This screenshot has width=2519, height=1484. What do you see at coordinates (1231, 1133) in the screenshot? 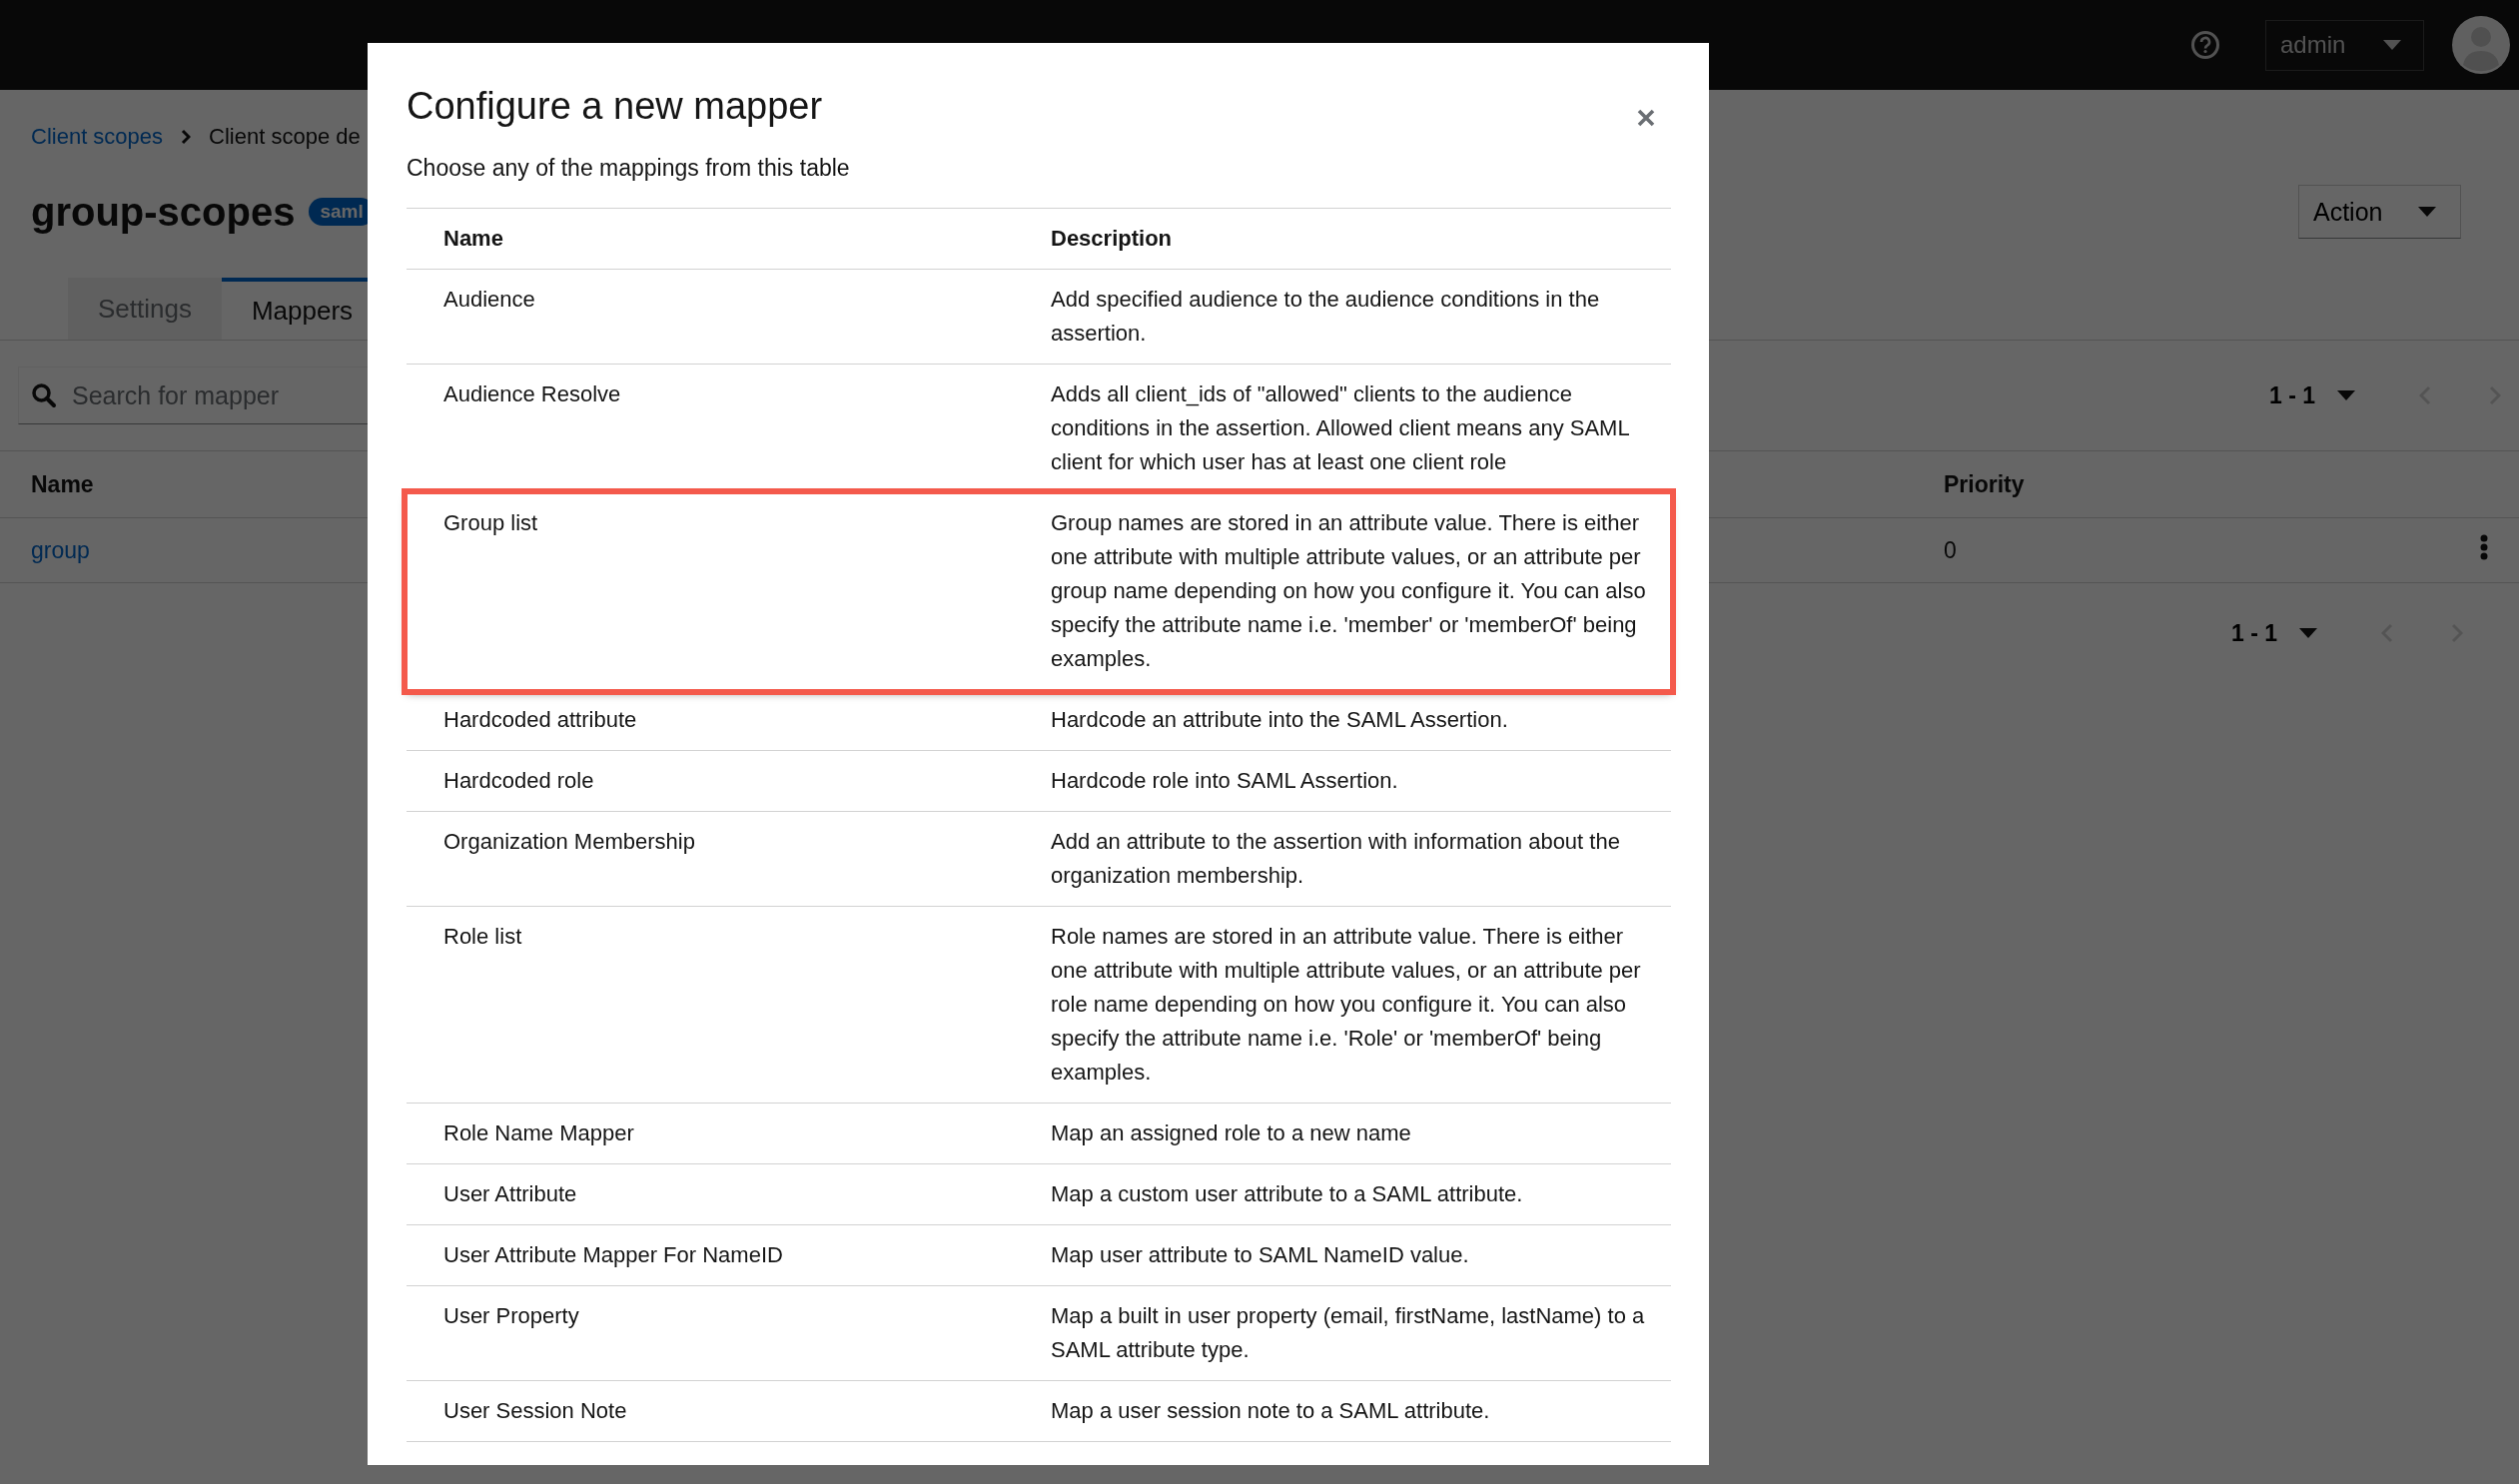
I see `mapper-description: Map an assigned role to a new name` at bounding box center [1231, 1133].